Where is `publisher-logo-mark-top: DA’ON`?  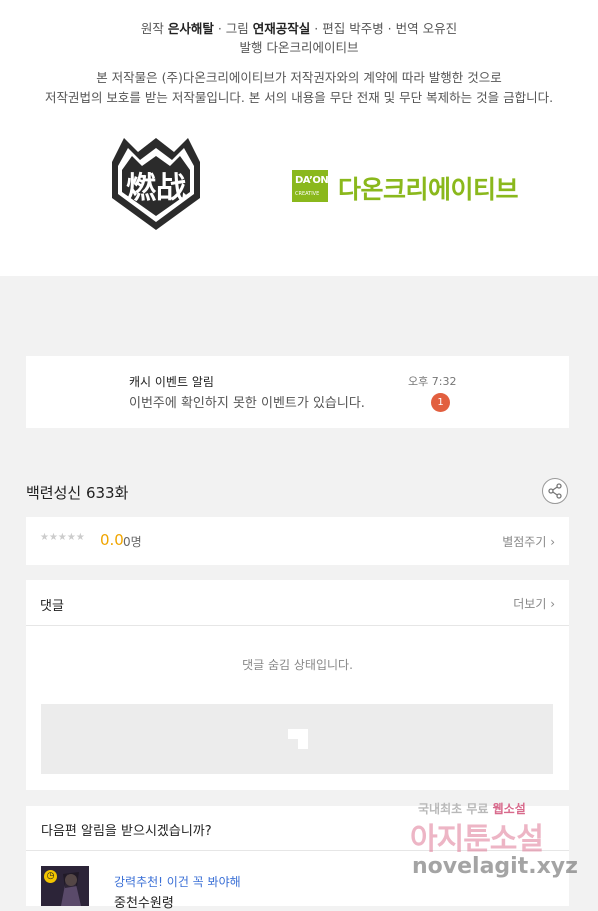
publisher-logo-mark-top: DA’ON is located at coordinates (312, 180).